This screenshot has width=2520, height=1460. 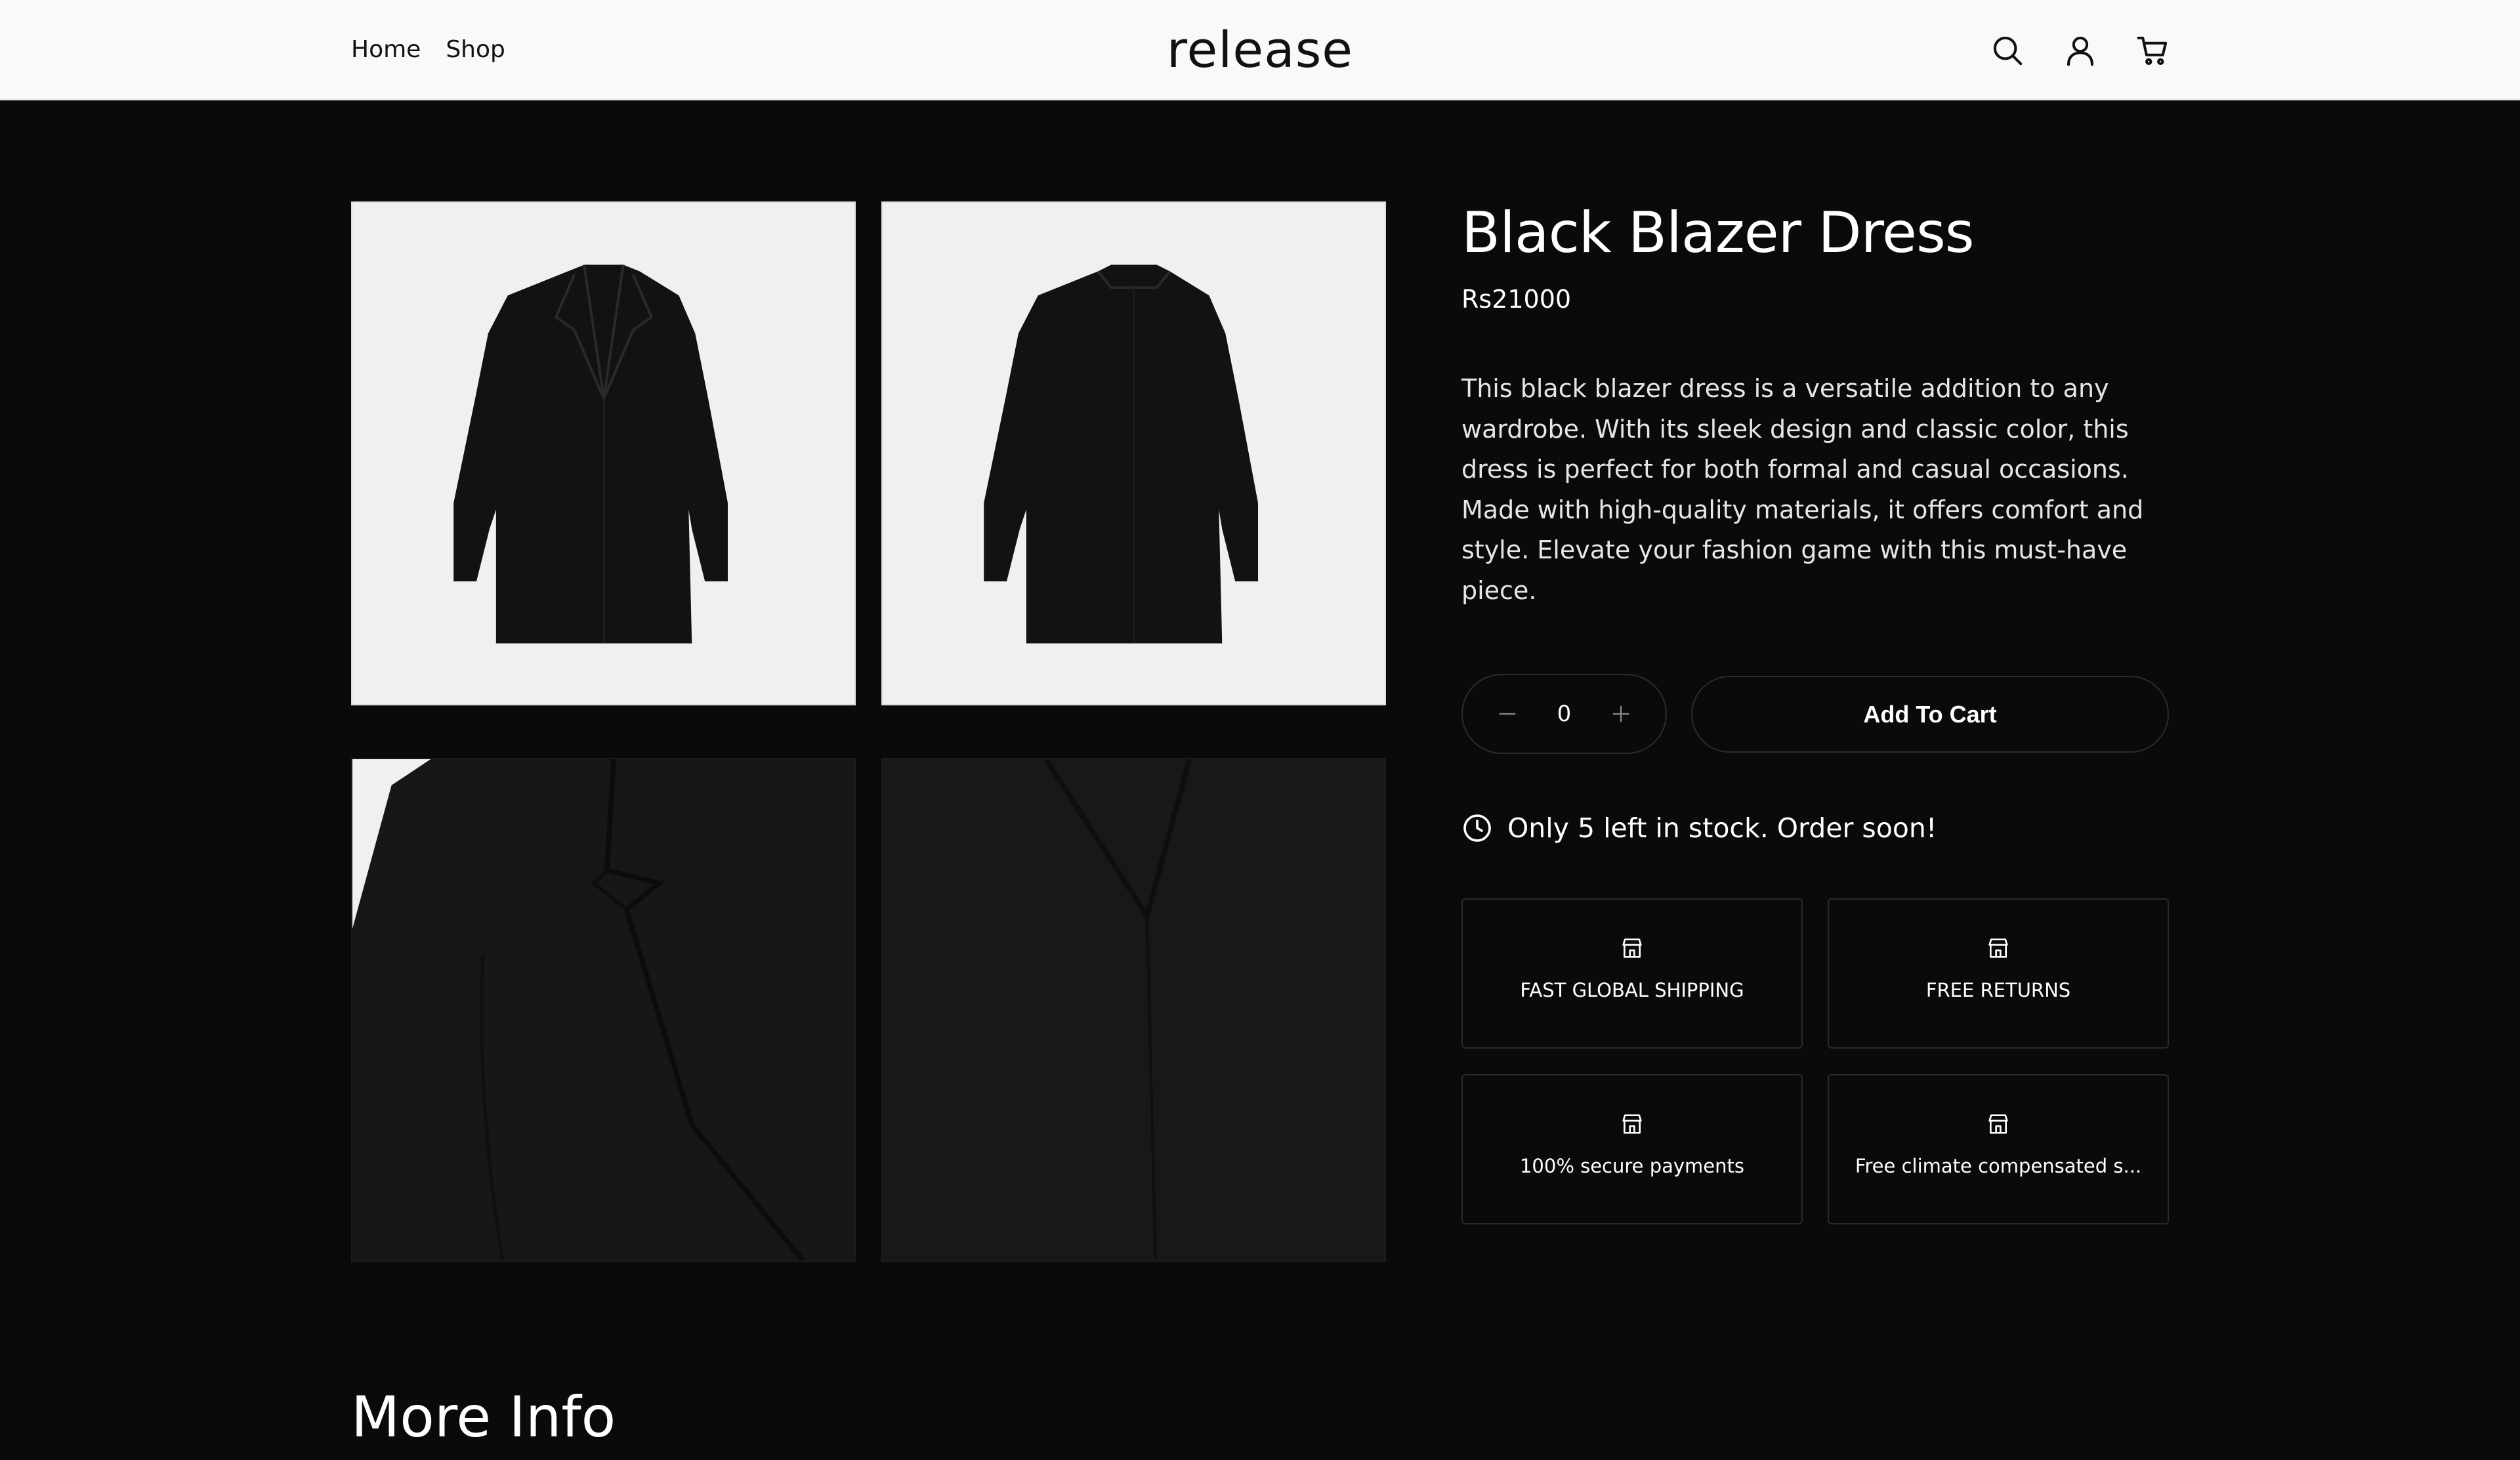 I want to click on feature-card: FAST GLOBAL SHIPPING, so click(x=1632, y=974).